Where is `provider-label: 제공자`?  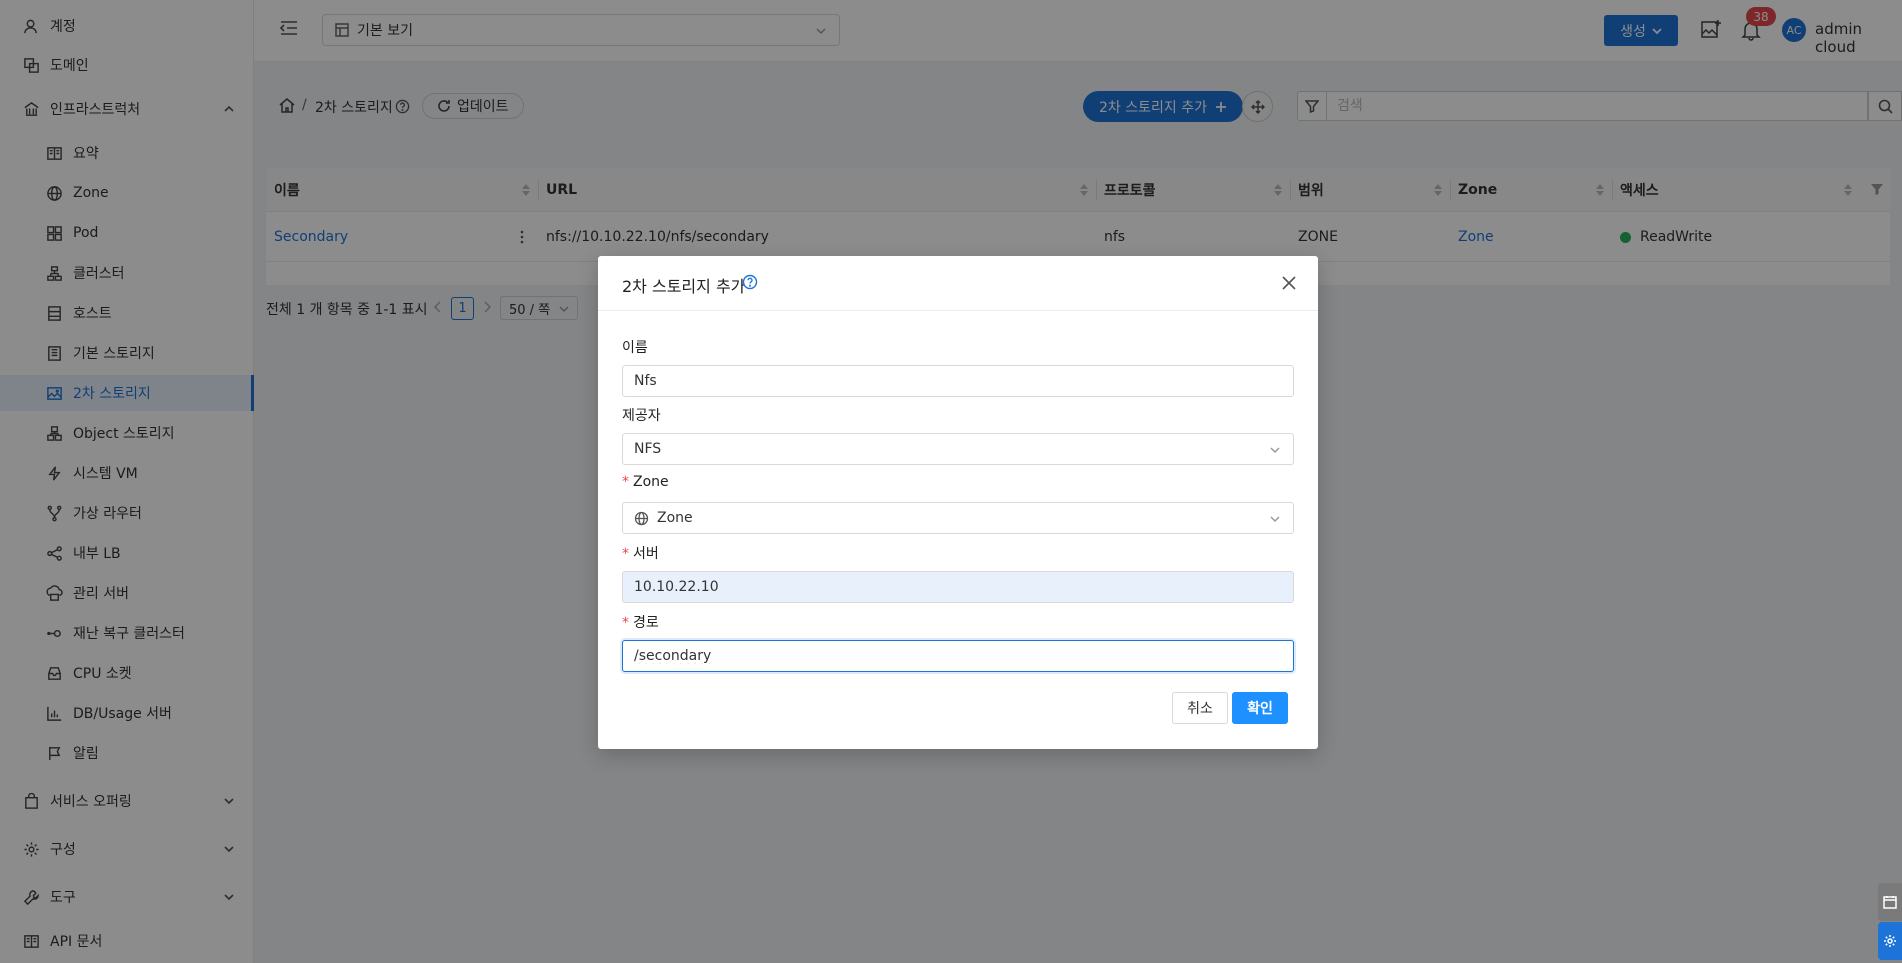
provider-label: 제공자 is located at coordinates (641, 416).